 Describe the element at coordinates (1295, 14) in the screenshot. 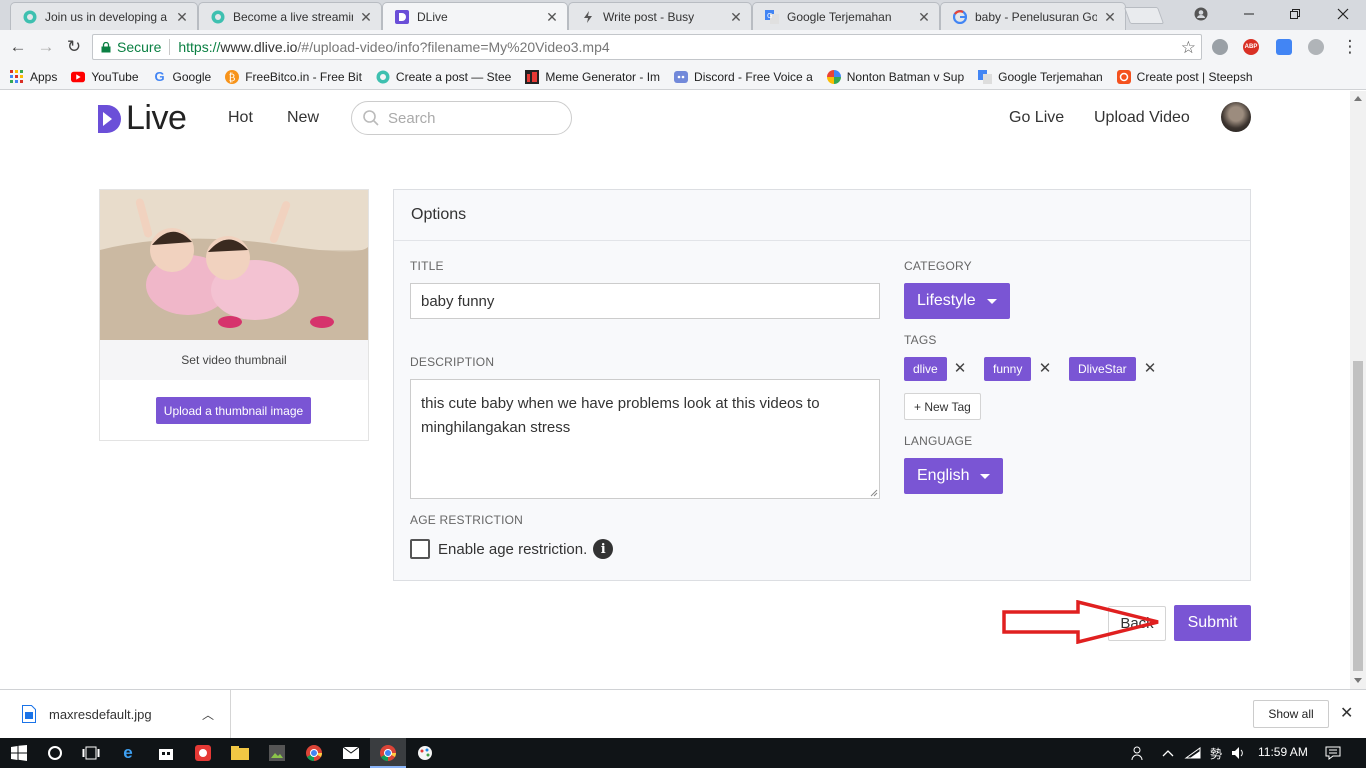

I see `restore-icon` at that location.